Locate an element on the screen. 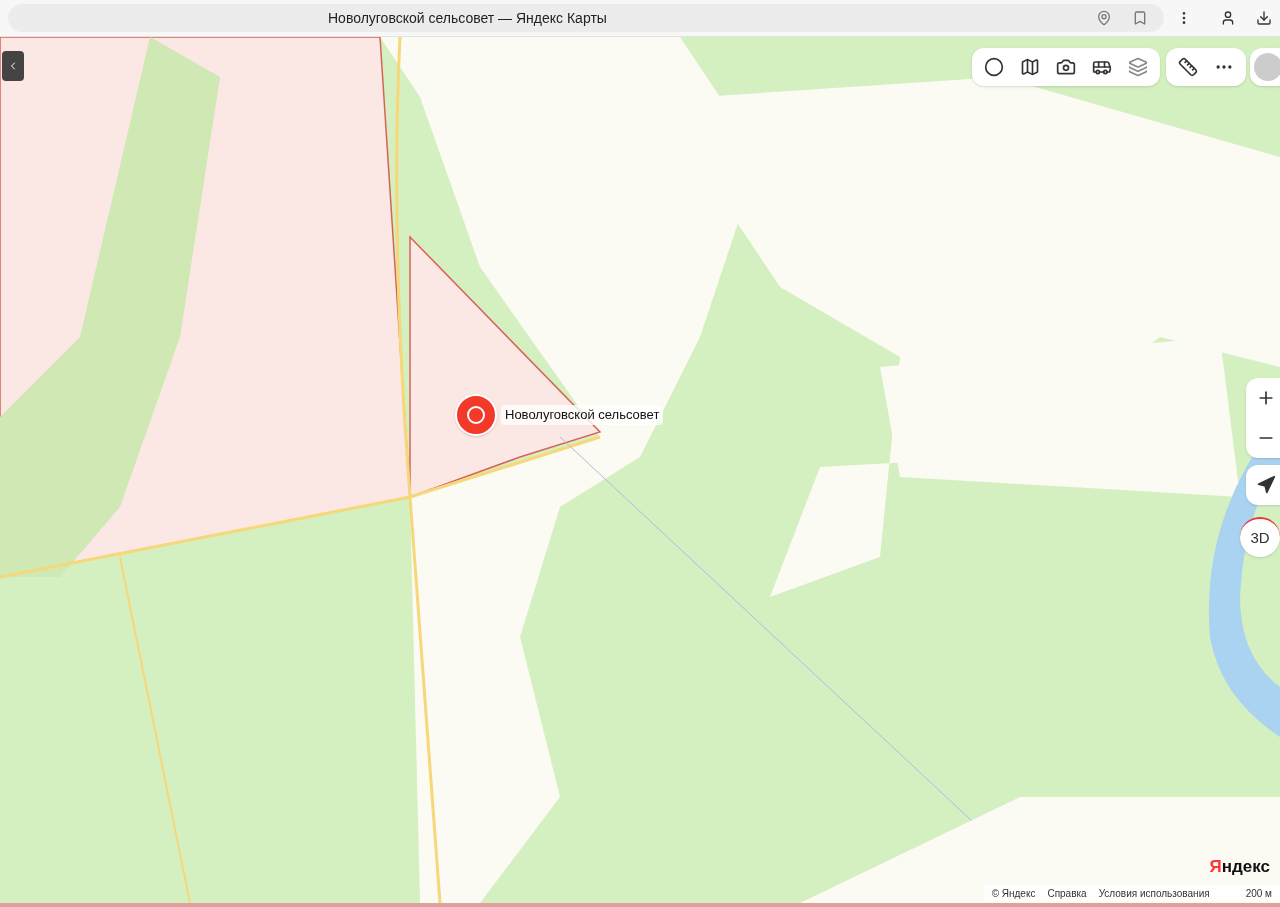  camera-icon is located at coordinates (1066, 67).